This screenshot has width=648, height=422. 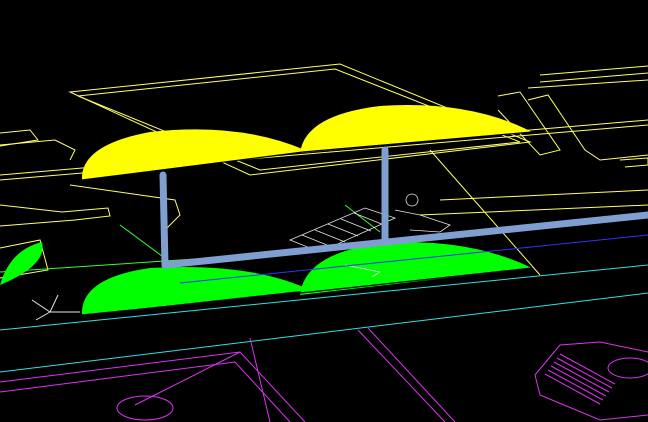 I want to click on lower-dome-left, so click(x=195, y=290).